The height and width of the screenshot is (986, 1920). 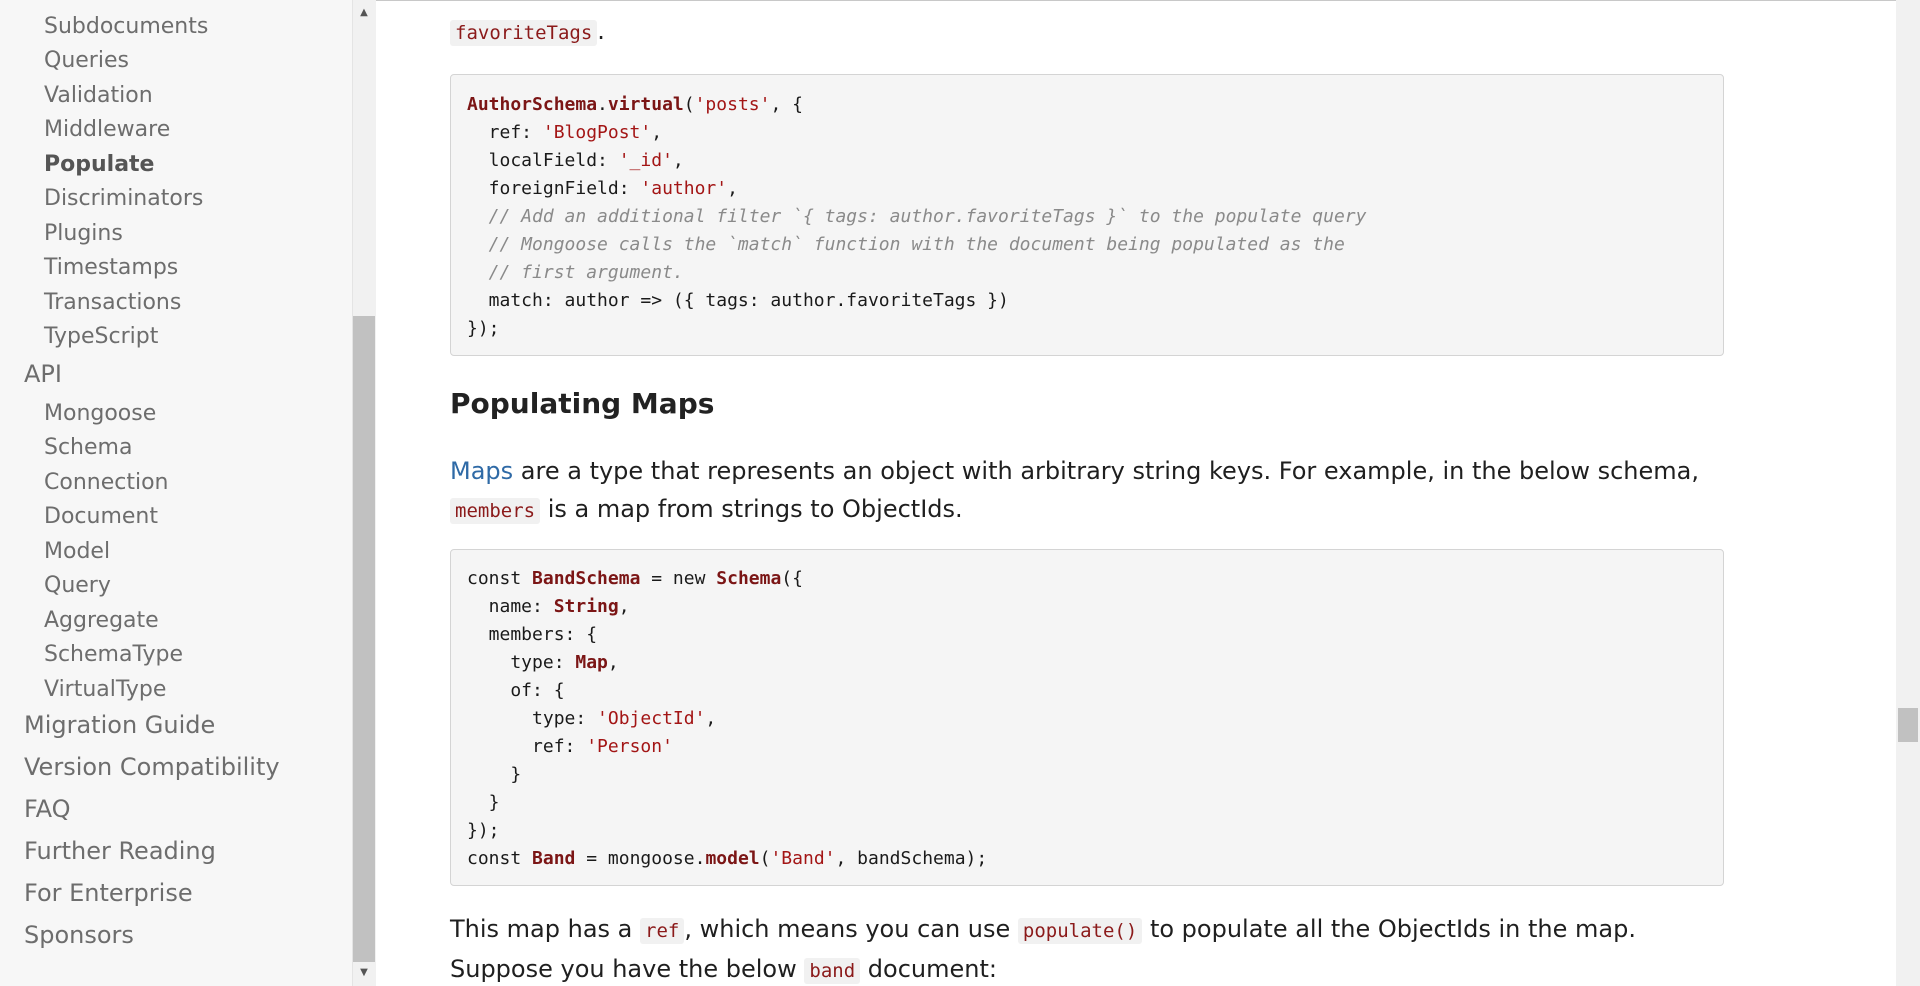 I want to click on inline-code-favorite-tags: favoriteTags, so click(x=524, y=33).